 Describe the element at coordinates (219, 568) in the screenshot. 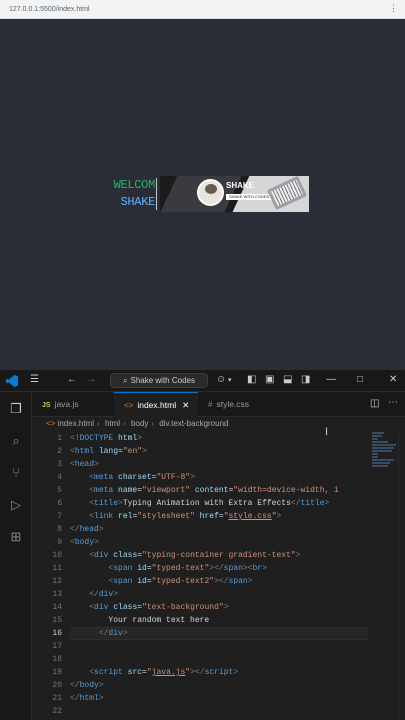

I see `code-line: <span id="typed-text"></span><br>` at that location.